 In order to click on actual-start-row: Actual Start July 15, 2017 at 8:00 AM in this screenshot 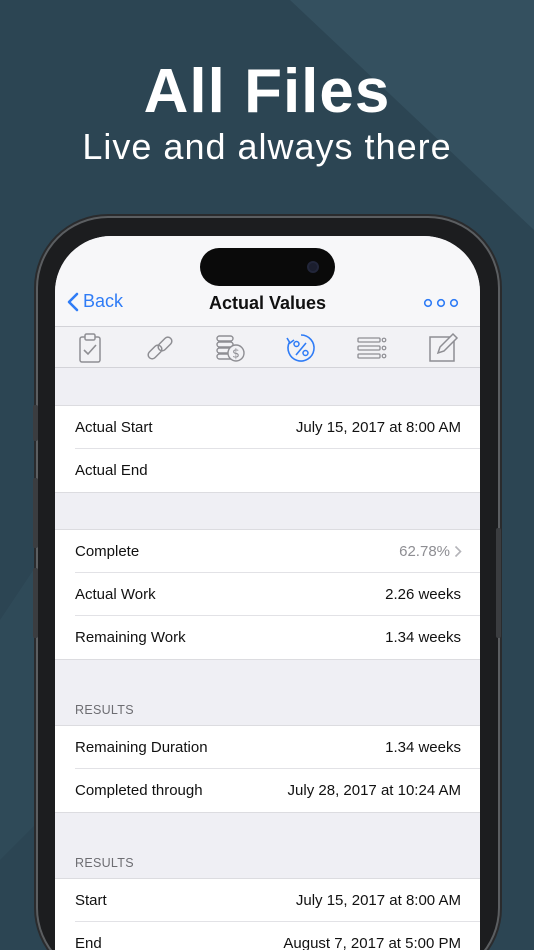, I will do `click(277, 427)`.